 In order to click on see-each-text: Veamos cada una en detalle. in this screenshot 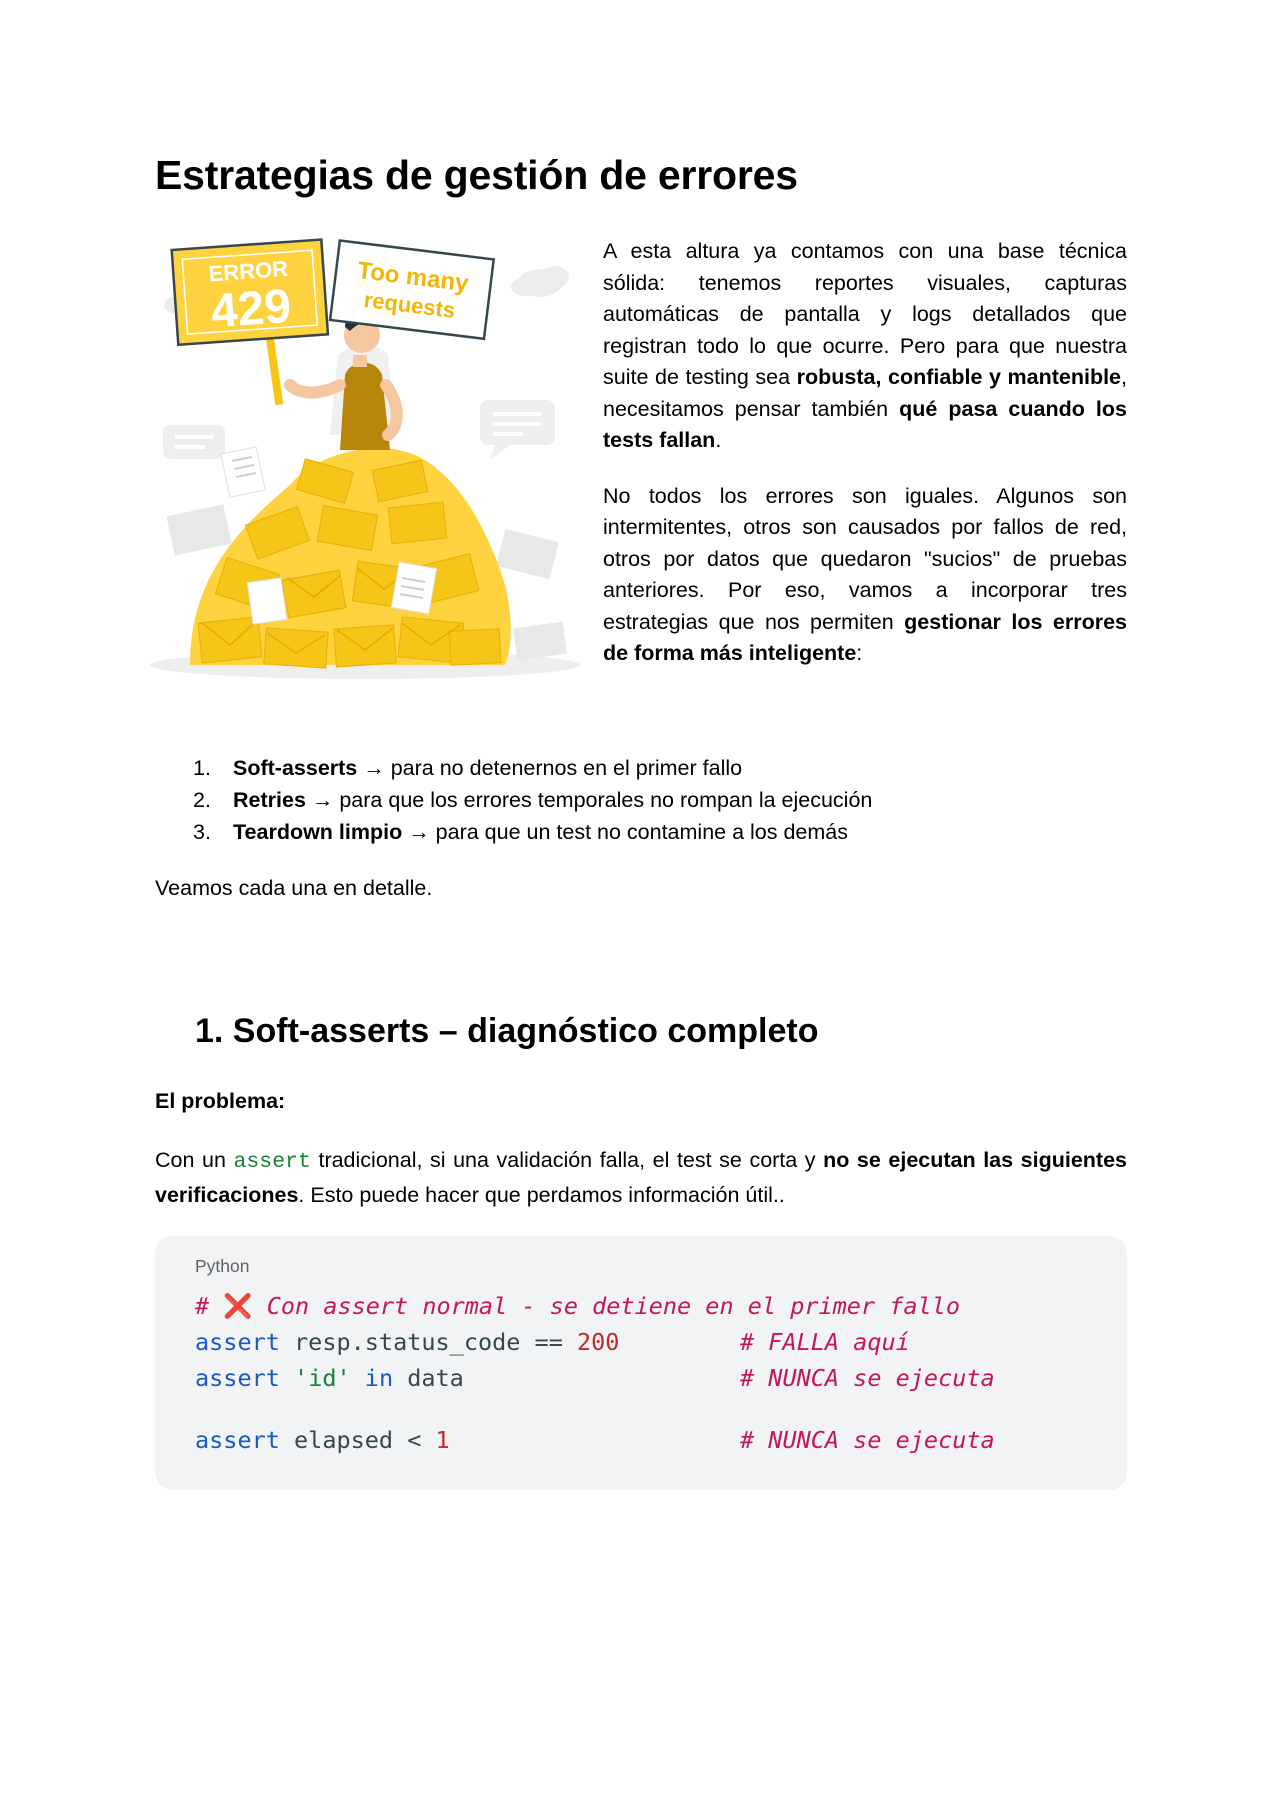, I will do `click(294, 888)`.